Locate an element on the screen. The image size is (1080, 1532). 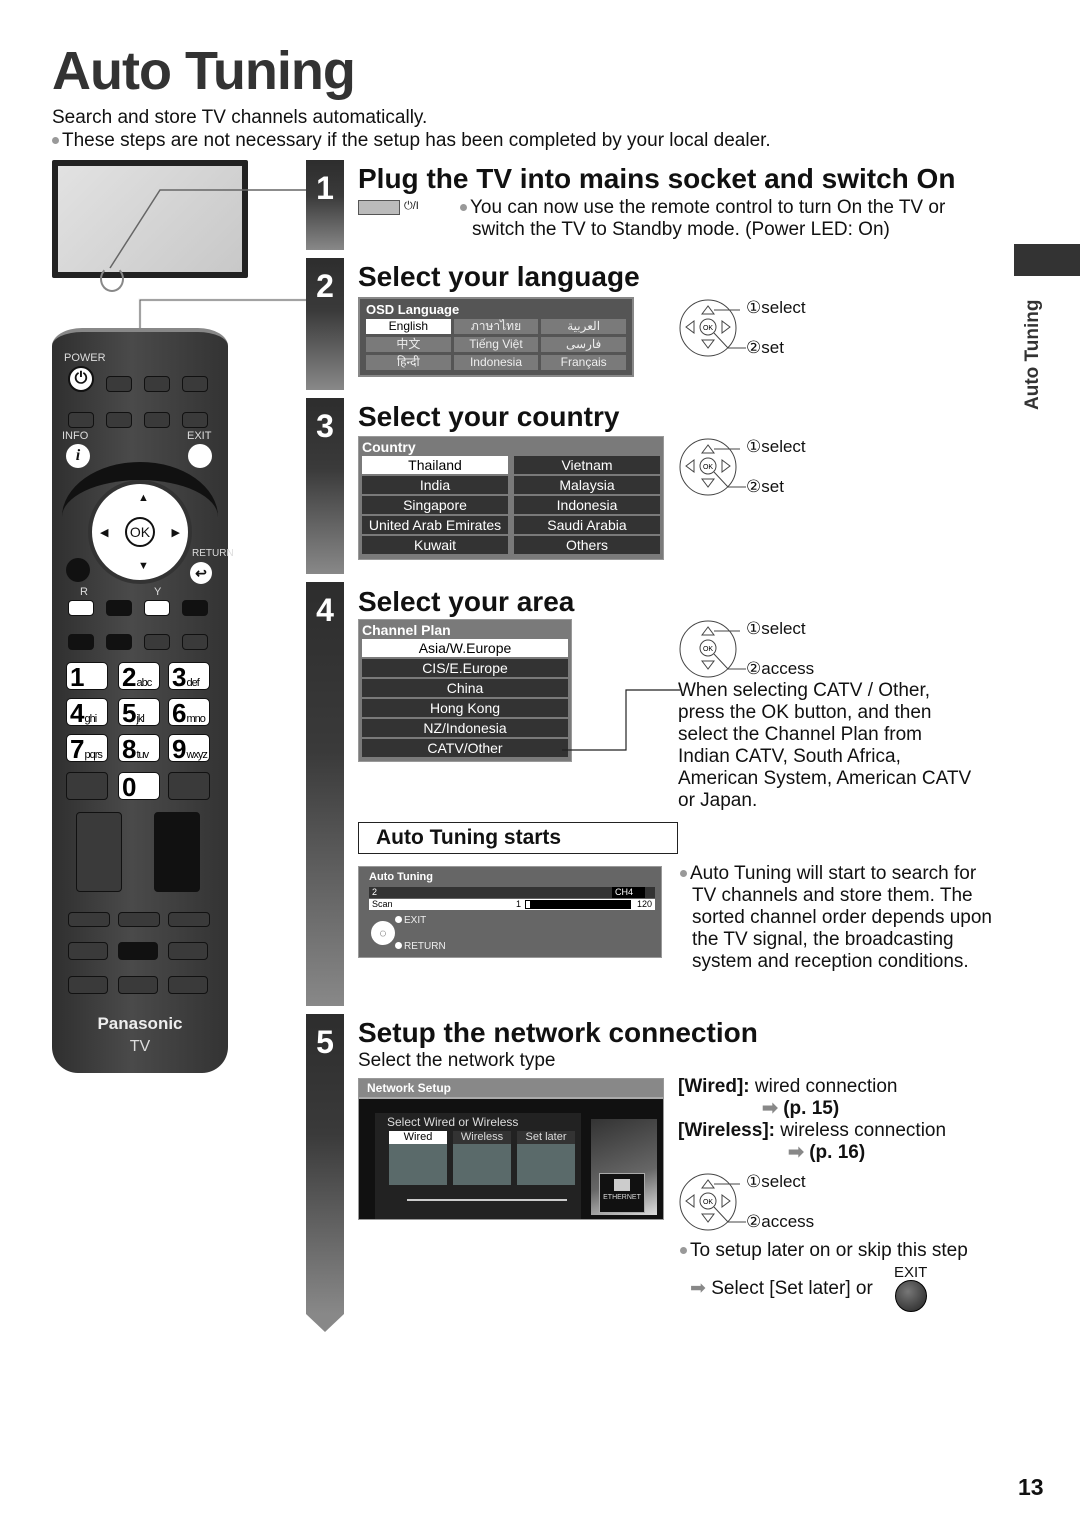
key-digit: 0 is located at coordinates (129, 787).